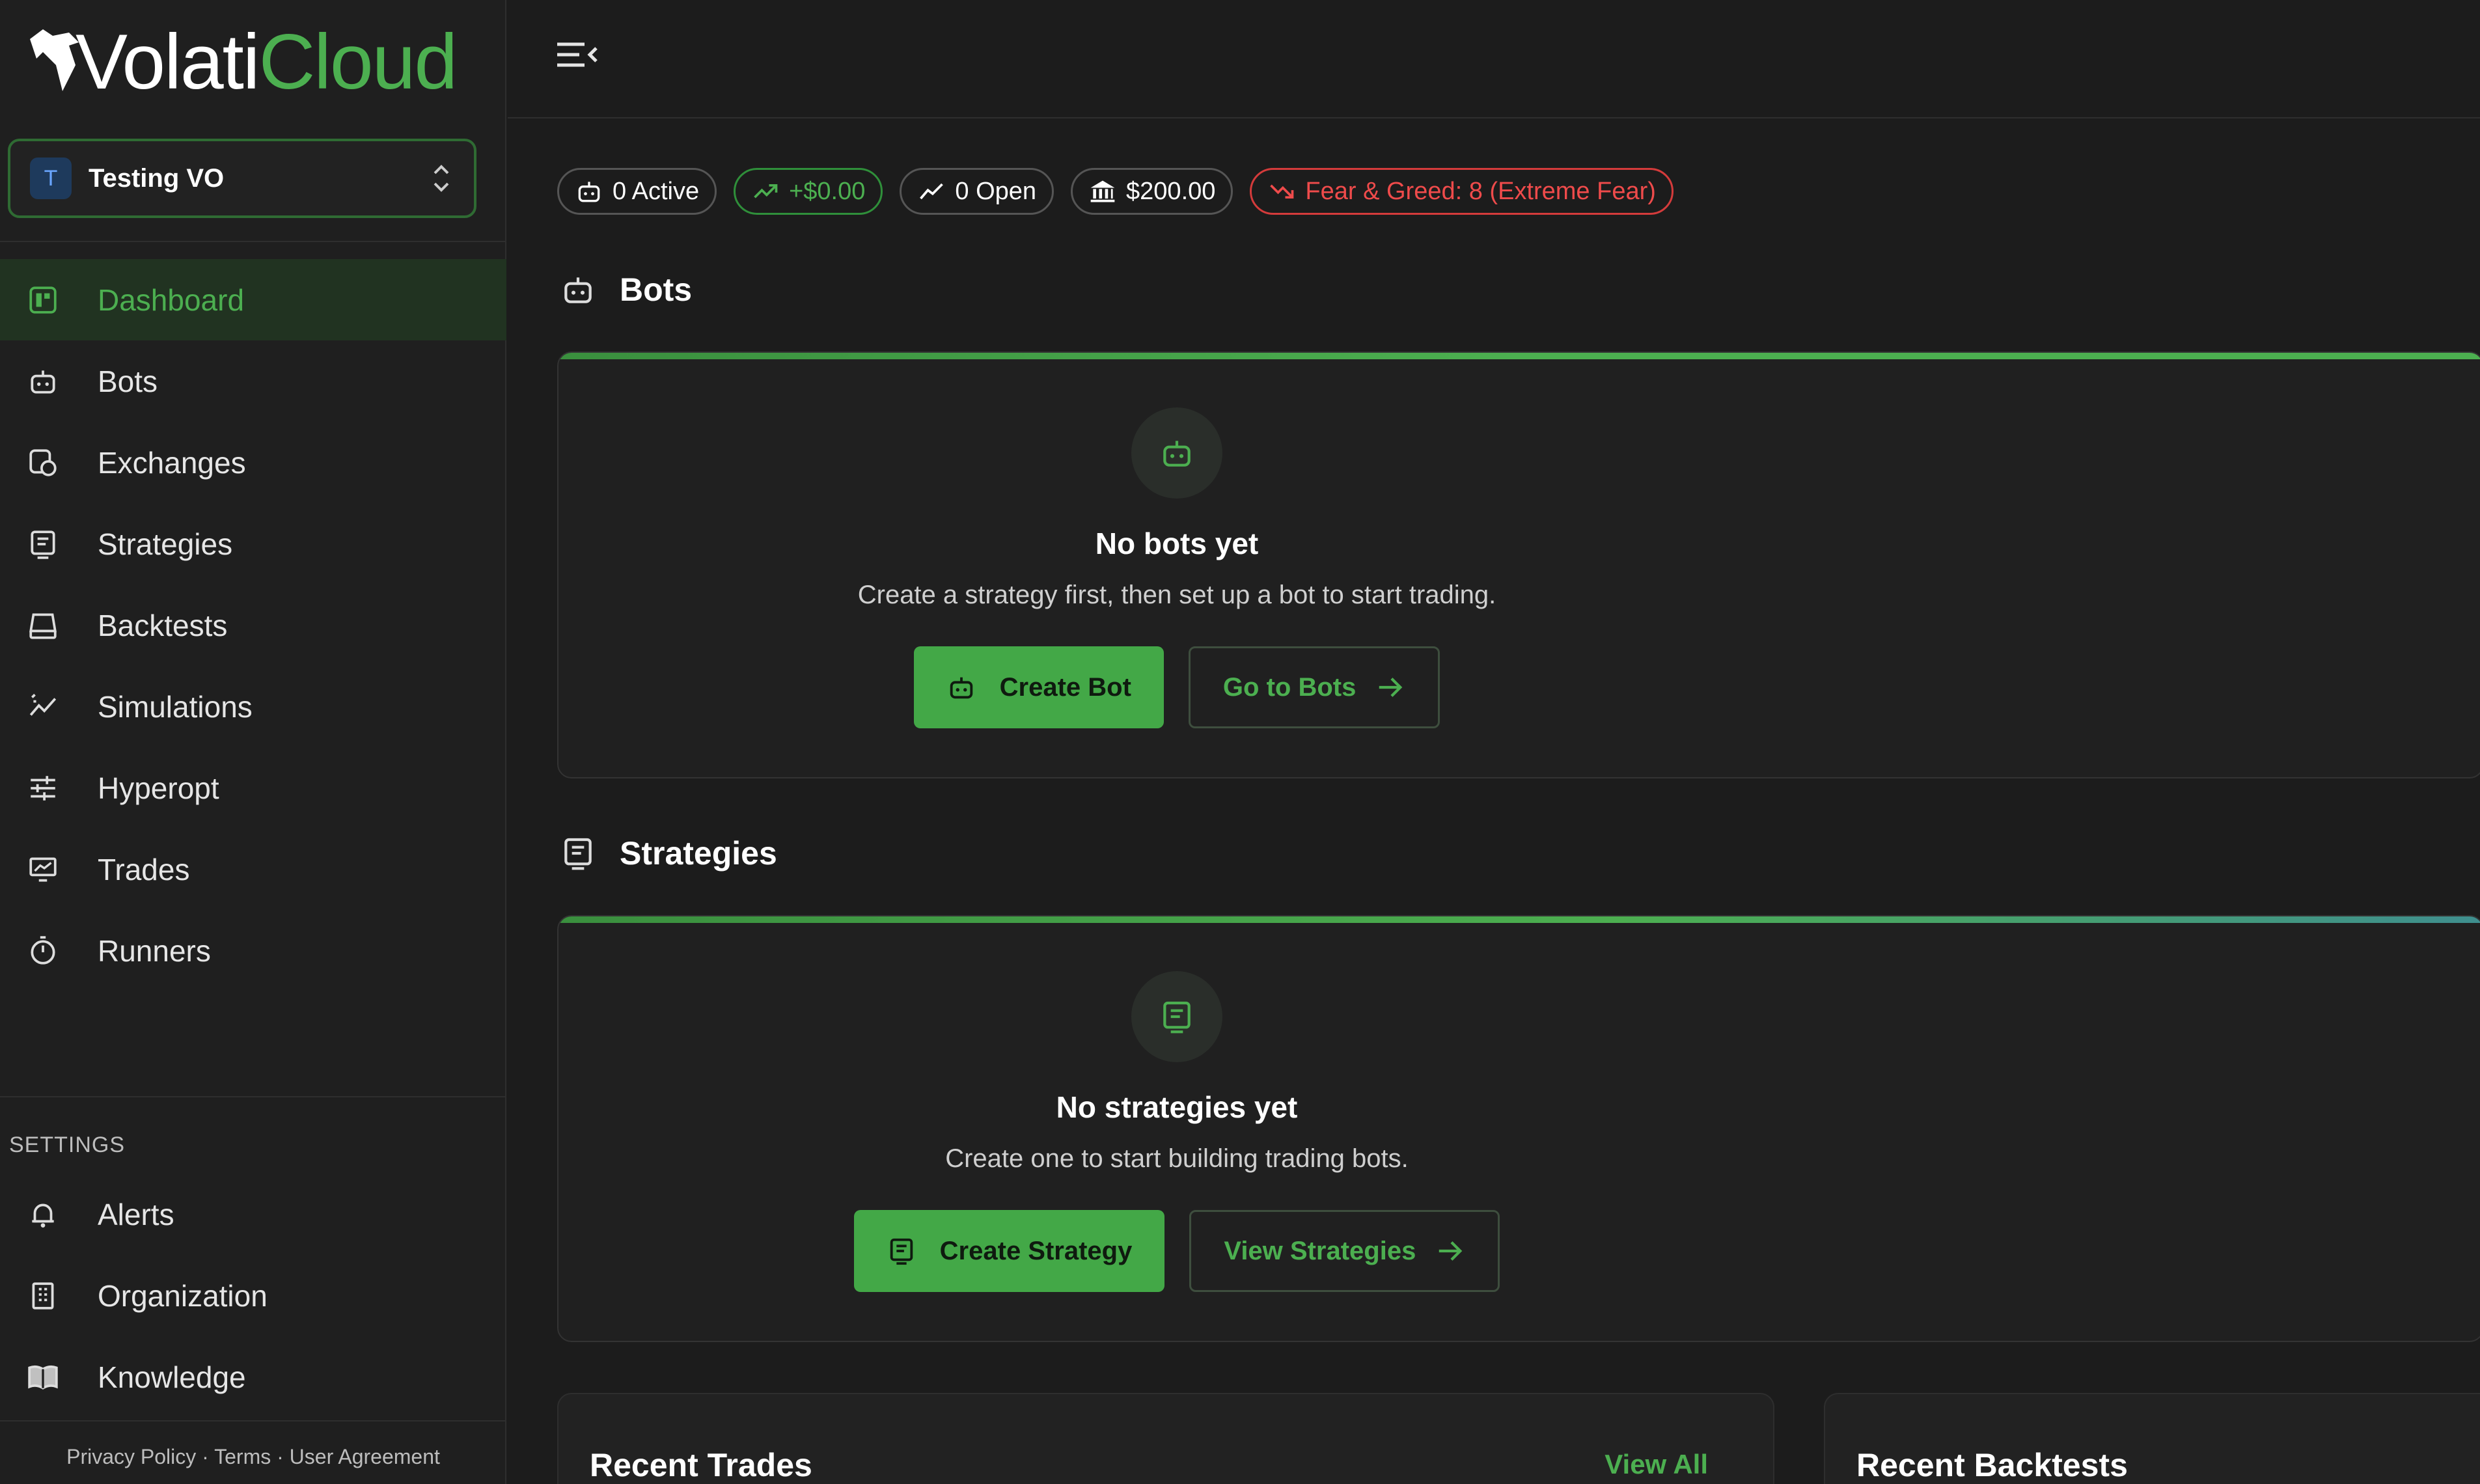 The image size is (2480, 1484). I want to click on active-bots-pill: 0 Active, so click(637, 191).